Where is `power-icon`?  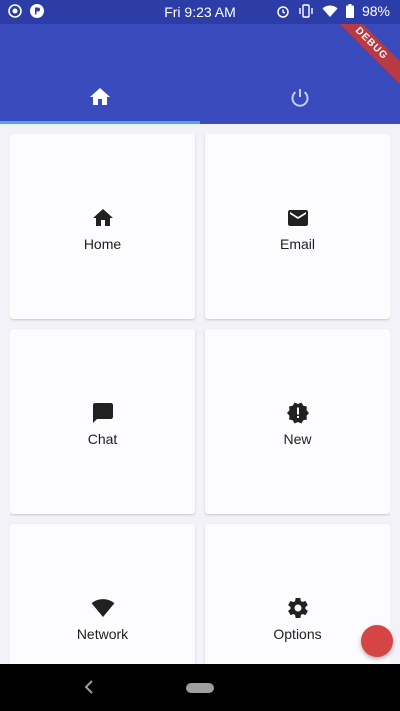
power-icon is located at coordinates (300, 69).